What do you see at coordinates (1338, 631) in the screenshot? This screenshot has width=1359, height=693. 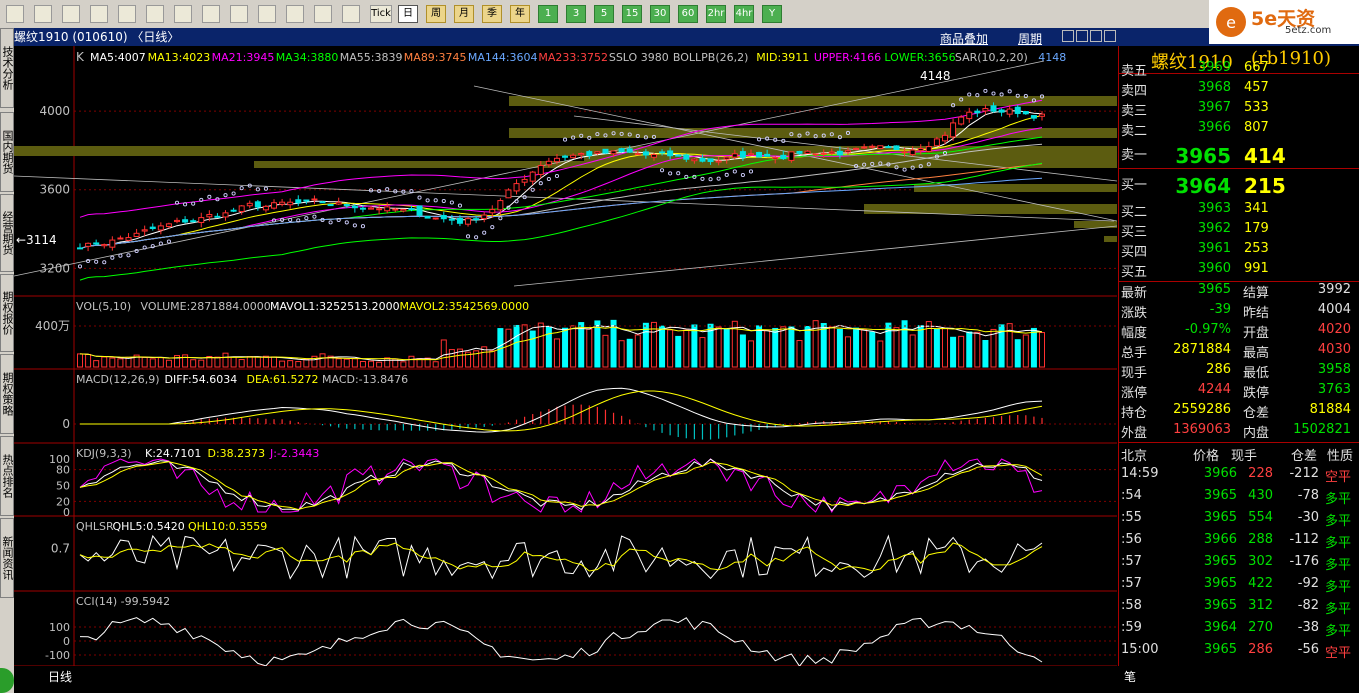 I see `tick-row-7-cell: 多平` at bounding box center [1338, 631].